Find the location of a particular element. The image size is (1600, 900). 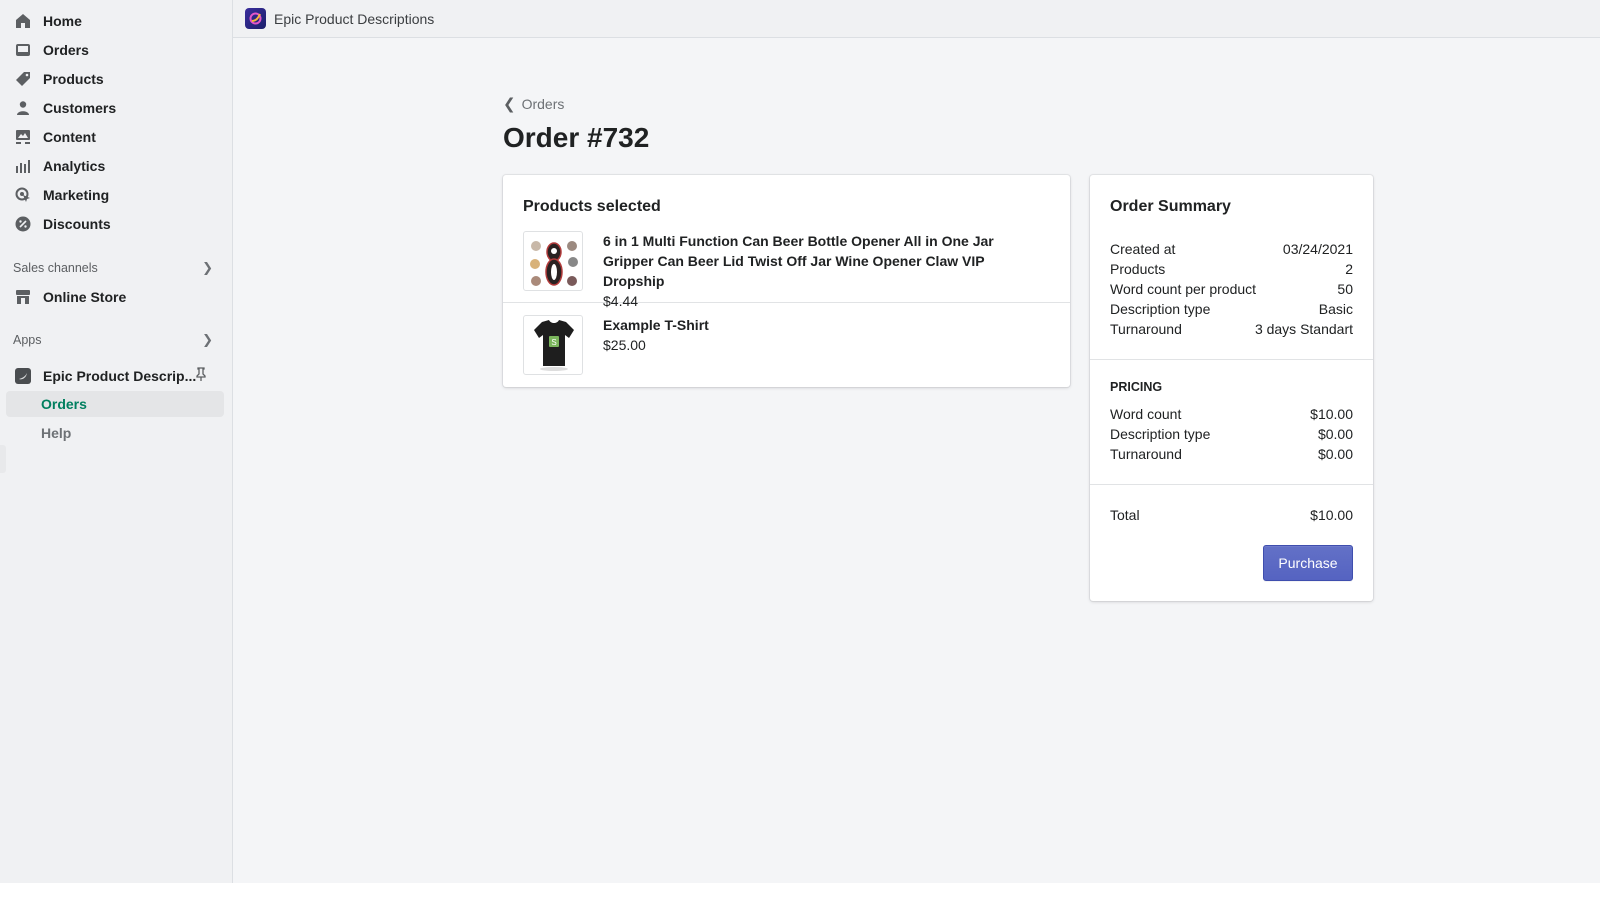

home-icon is located at coordinates (23, 21).